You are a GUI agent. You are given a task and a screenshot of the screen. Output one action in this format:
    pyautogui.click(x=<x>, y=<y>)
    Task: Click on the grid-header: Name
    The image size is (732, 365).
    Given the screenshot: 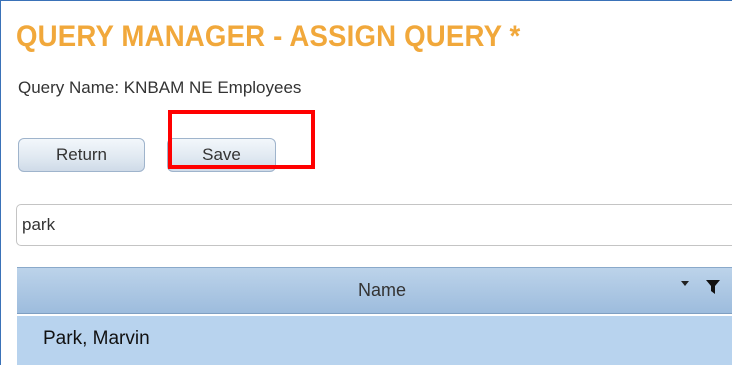 What is the action you would take?
    pyautogui.click(x=374, y=290)
    